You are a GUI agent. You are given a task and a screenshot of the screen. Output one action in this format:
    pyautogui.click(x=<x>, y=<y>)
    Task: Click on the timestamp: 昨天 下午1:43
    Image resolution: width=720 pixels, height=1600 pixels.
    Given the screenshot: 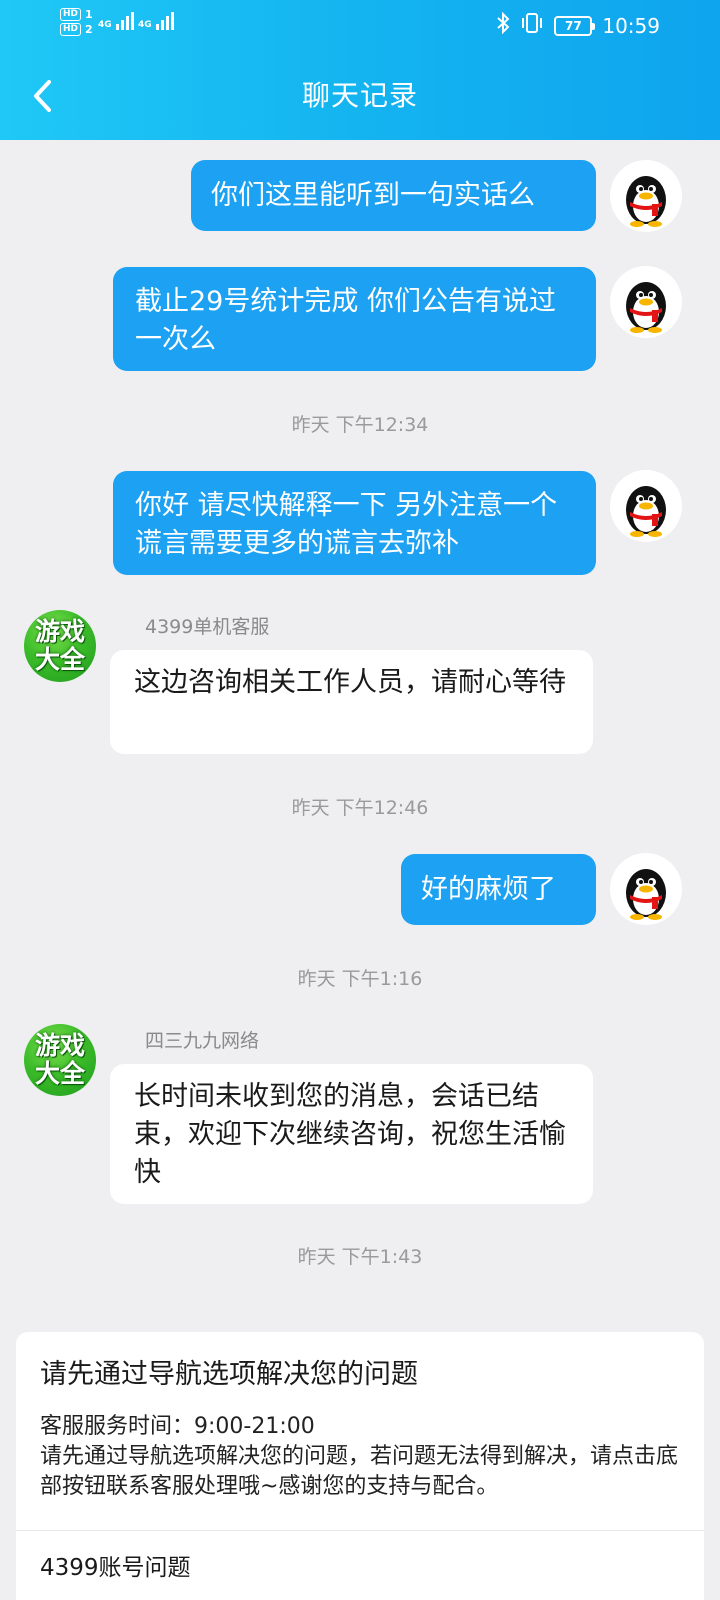 What is the action you would take?
    pyautogui.click(x=360, y=1257)
    